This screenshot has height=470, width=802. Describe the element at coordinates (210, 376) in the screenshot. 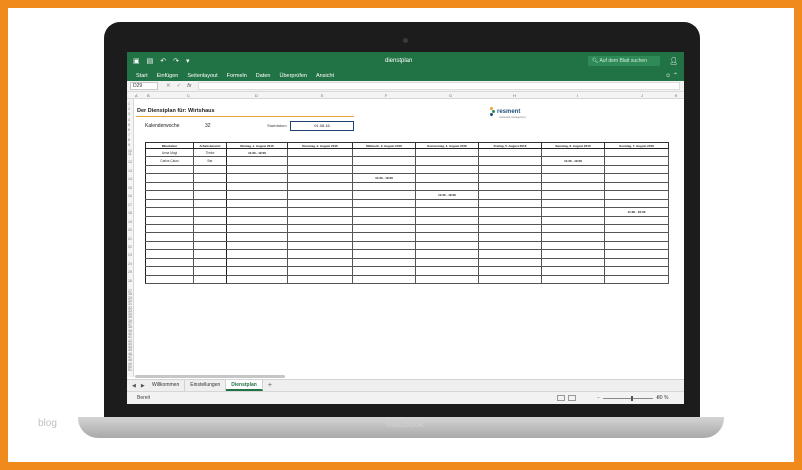

I see `horizontal-scrollbar` at that location.